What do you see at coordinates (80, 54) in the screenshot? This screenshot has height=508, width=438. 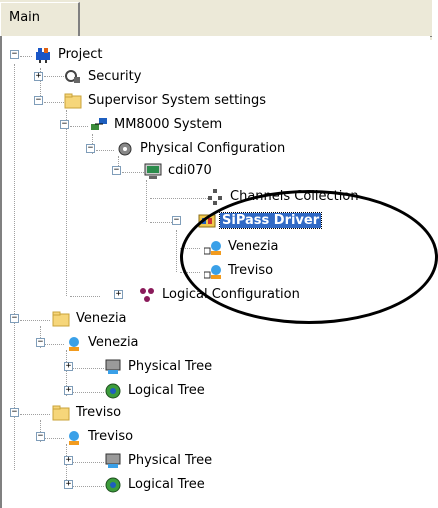 I see `tree-node-label: Project` at bounding box center [80, 54].